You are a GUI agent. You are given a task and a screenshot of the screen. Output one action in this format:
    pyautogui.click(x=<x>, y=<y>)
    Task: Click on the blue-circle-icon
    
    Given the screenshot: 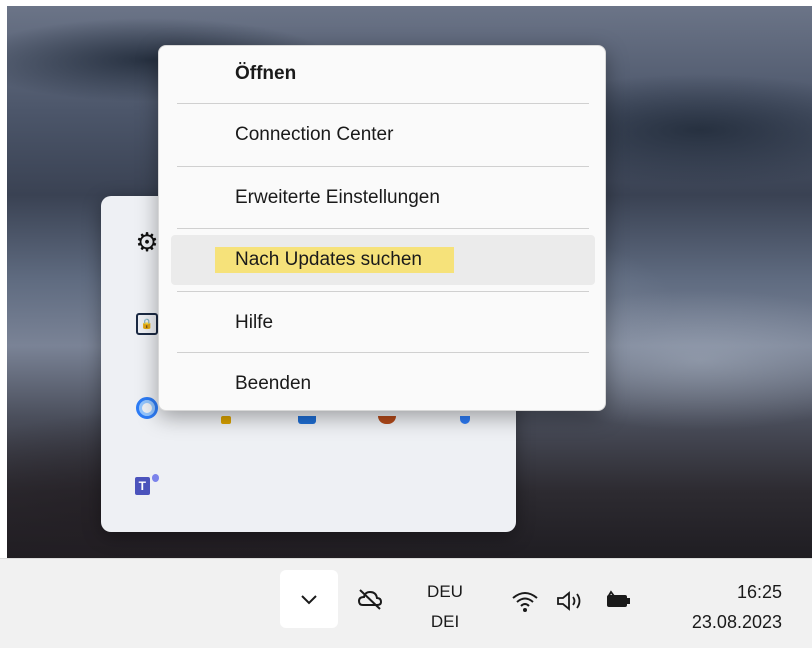 What is the action you would take?
    pyautogui.click(x=465, y=420)
    